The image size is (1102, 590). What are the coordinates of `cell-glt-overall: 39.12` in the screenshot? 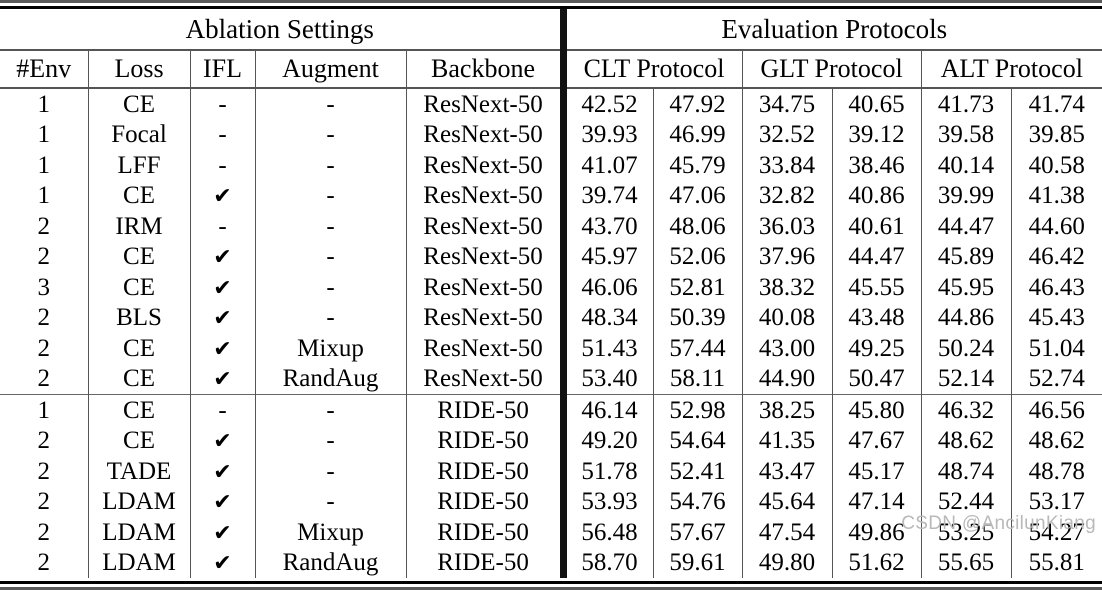 It's located at (877, 134).